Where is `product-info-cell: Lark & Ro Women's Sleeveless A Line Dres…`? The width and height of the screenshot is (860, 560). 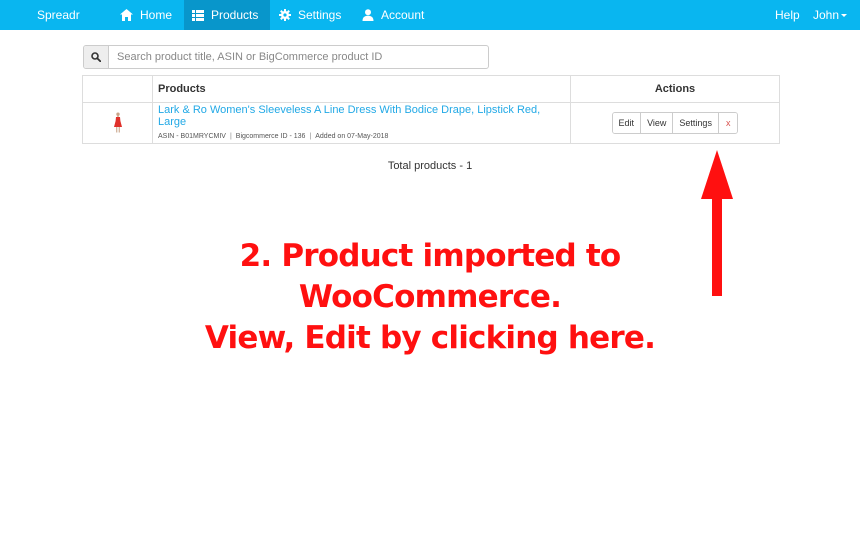 product-info-cell: Lark & Ro Women's Sleeveless A Line Dres… is located at coordinates (361, 123).